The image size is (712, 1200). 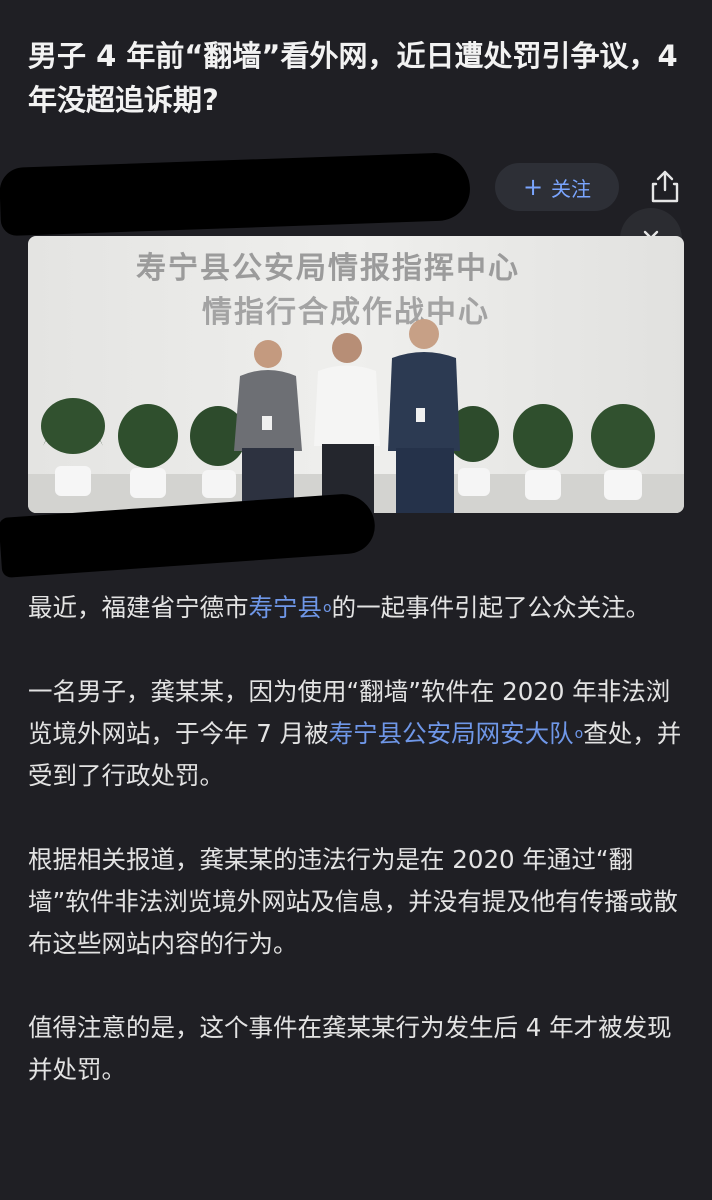 I want to click on keyword-link: 寿宁县o, so click(x=290, y=607).